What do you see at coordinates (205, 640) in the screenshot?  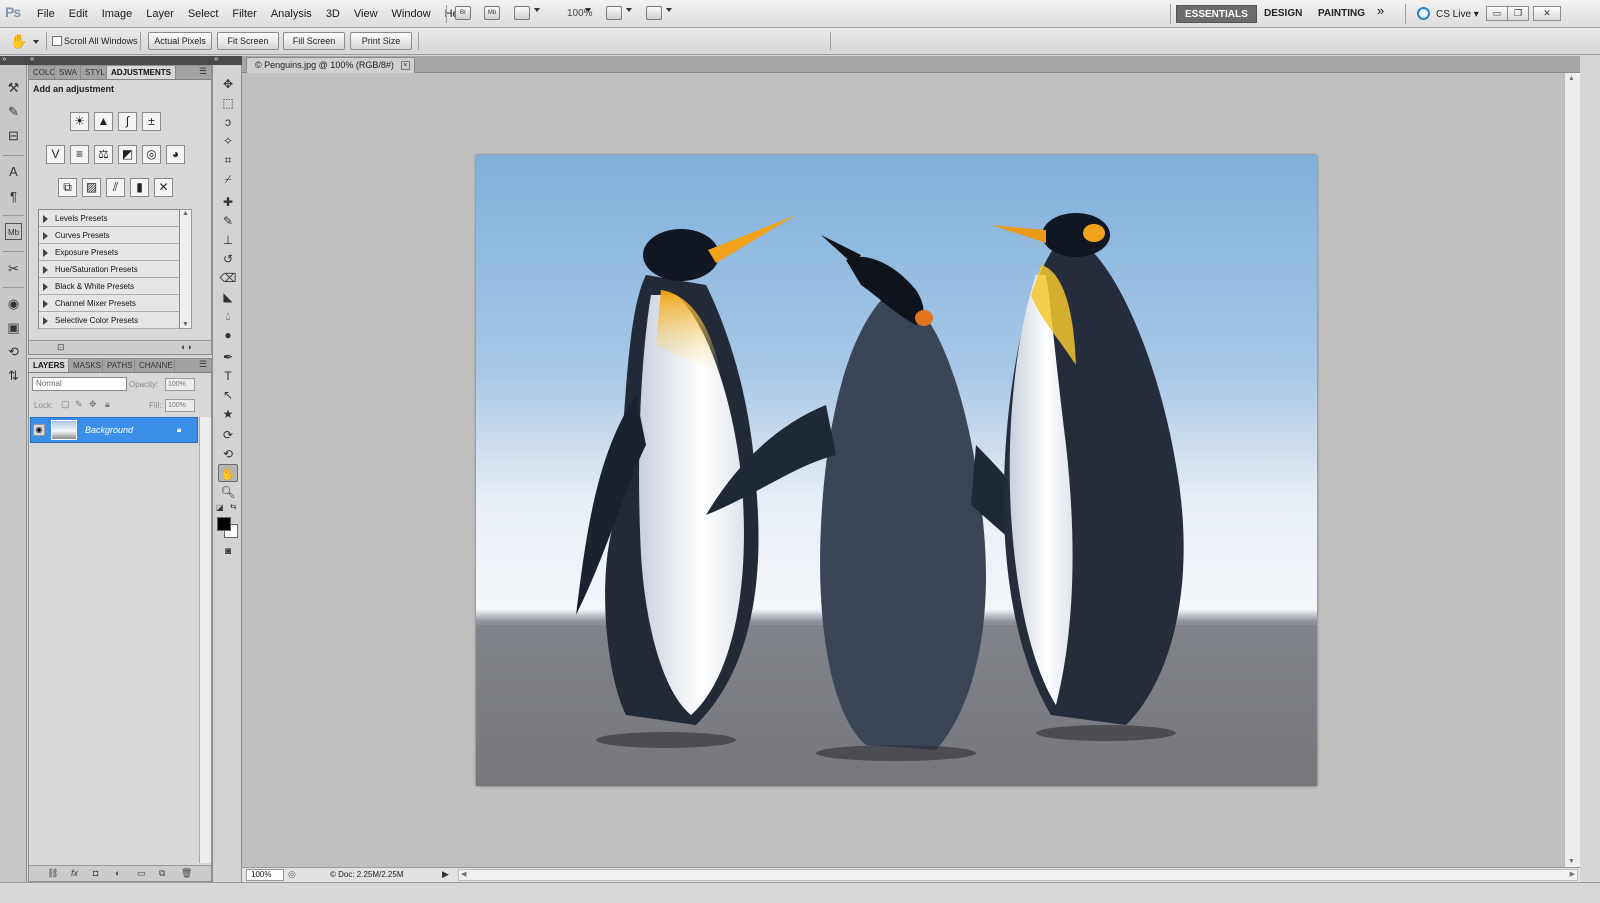 I see `layers-scrollbar` at bounding box center [205, 640].